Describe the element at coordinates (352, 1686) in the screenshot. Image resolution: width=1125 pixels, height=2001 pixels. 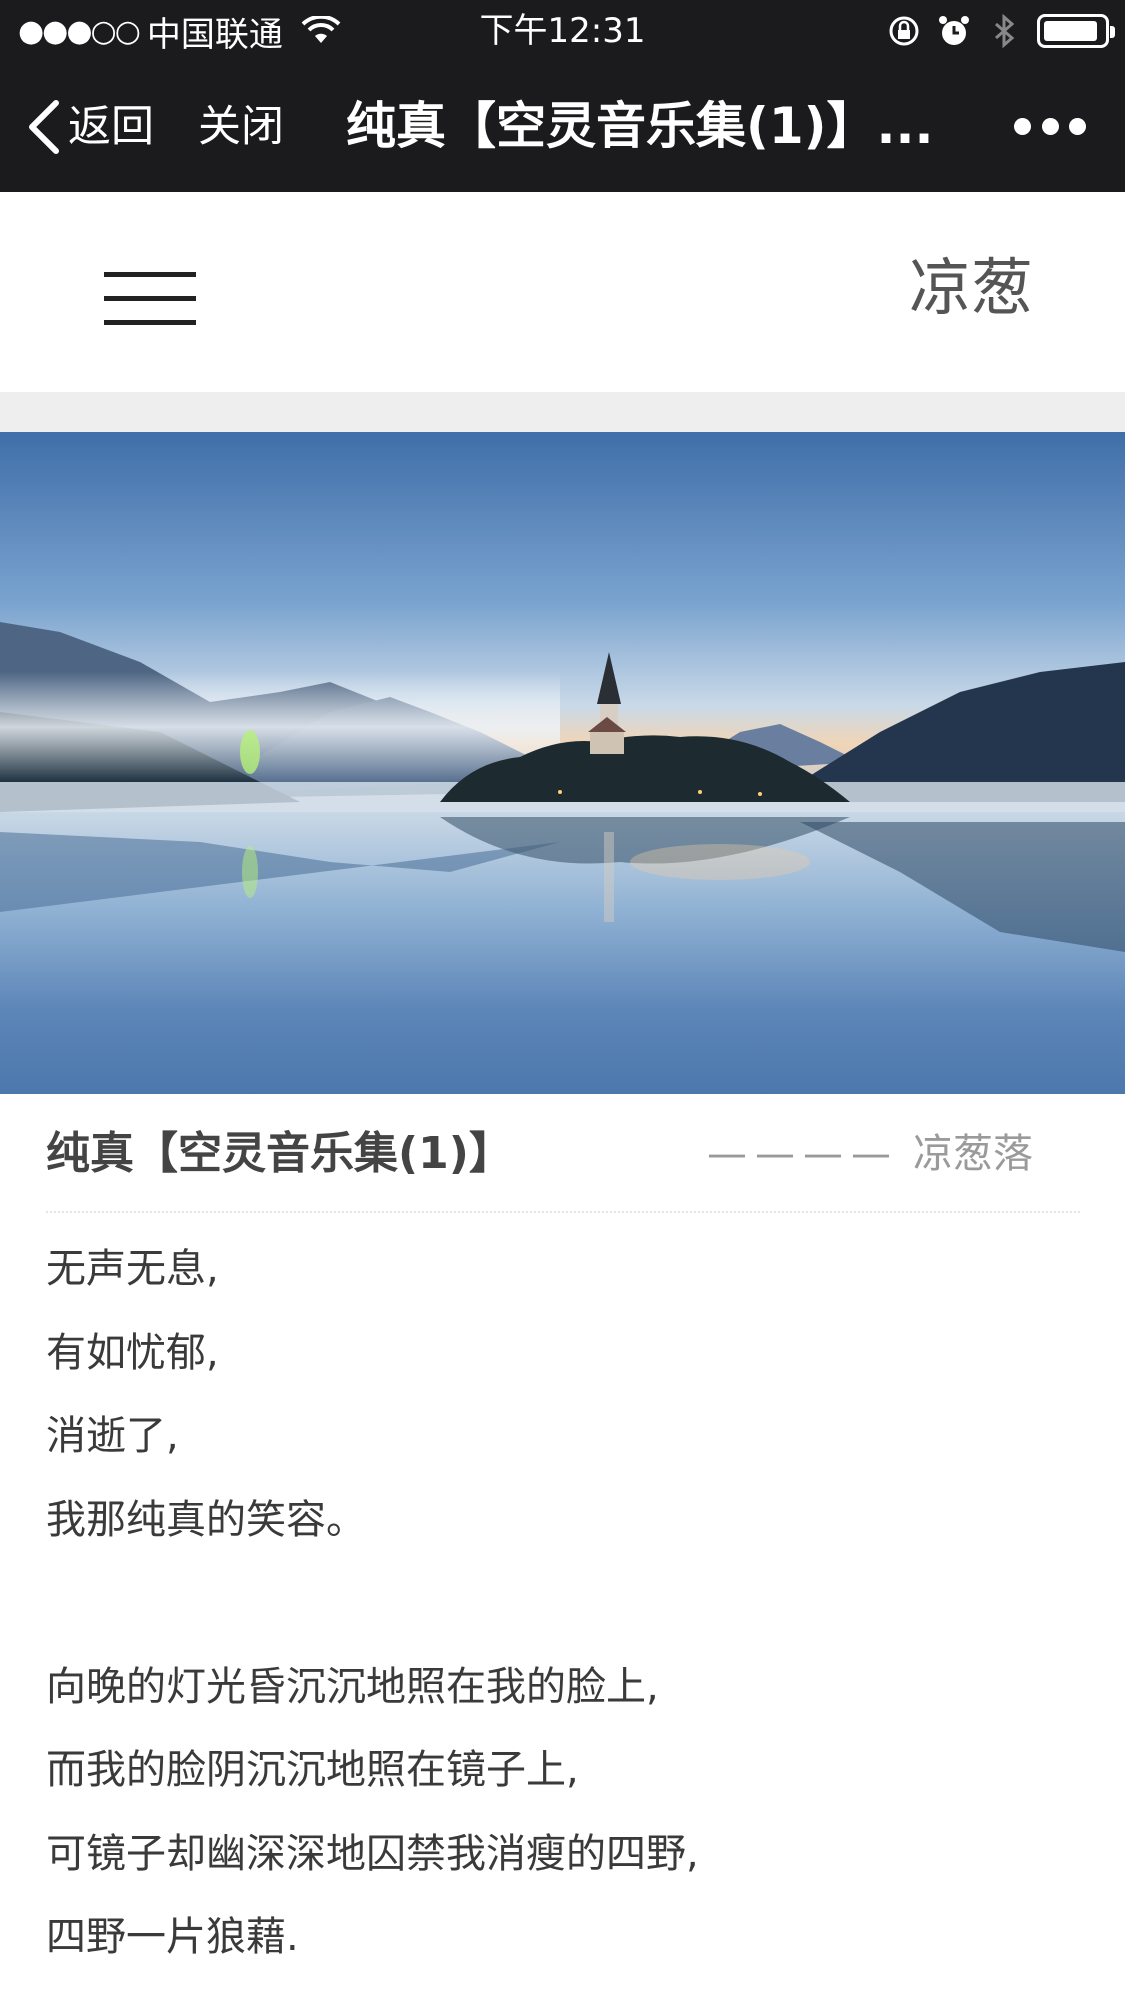
I see `poem-line: 向晚的灯光昏沉沉地照在我的脸上,` at that location.